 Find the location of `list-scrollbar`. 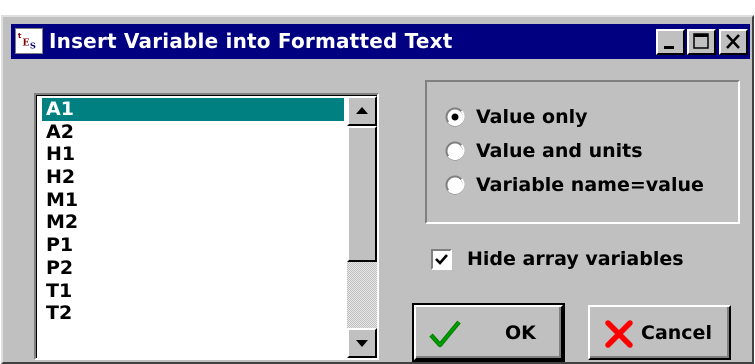

list-scrollbar is located at coordinates (362, 227).